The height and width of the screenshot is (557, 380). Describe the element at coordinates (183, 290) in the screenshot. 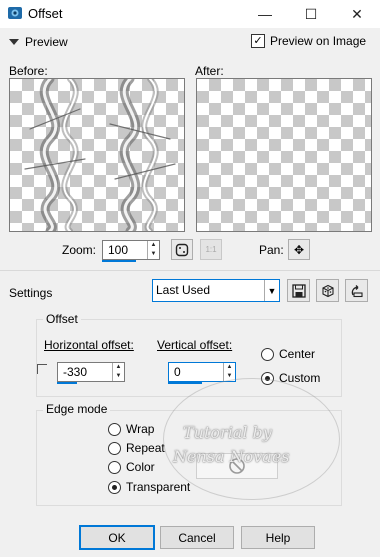

I see `preset-value: Last Used` at that location.